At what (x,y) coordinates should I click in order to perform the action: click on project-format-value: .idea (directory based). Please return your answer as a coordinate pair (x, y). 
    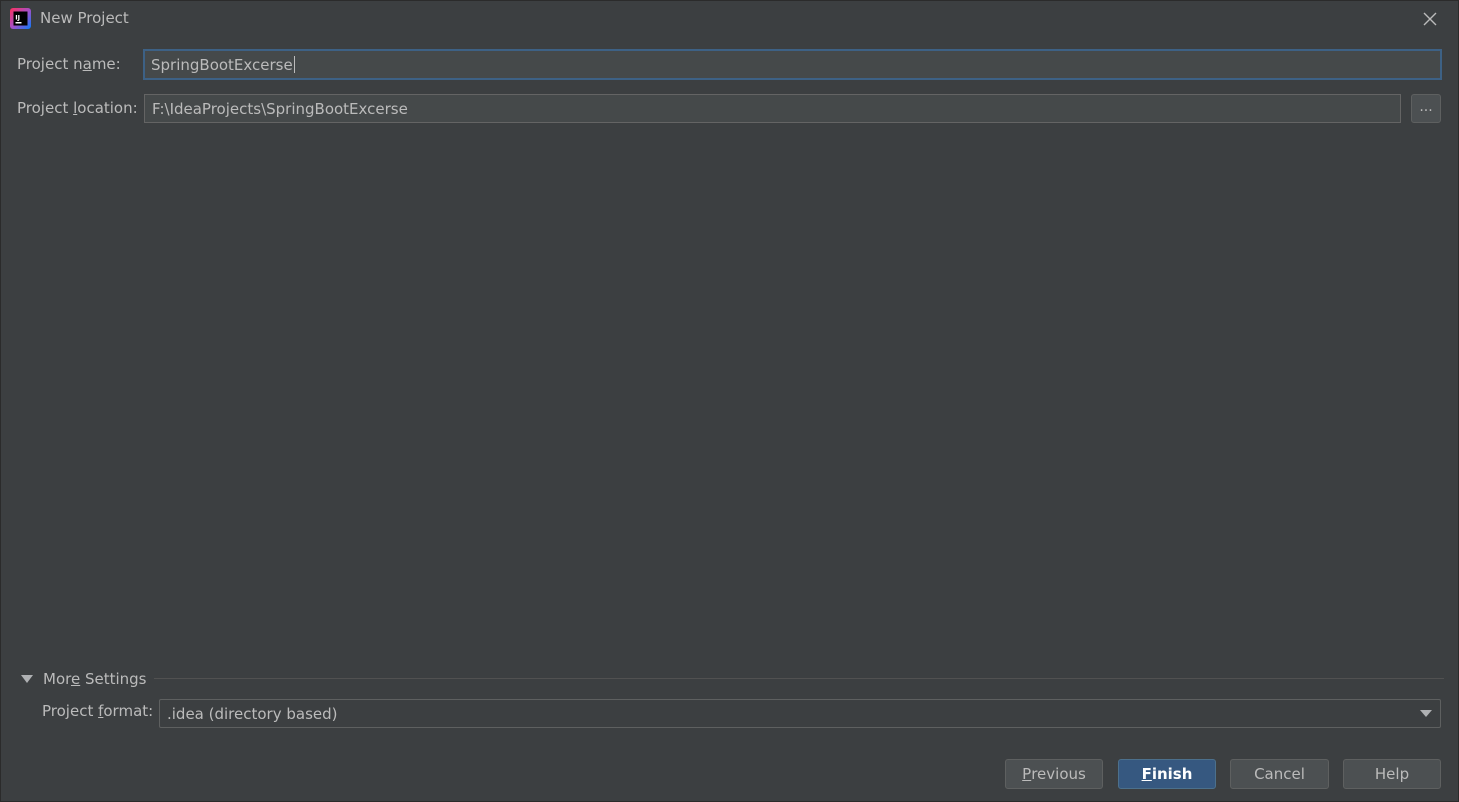
    Looking at the image, I should click on (252, 713).